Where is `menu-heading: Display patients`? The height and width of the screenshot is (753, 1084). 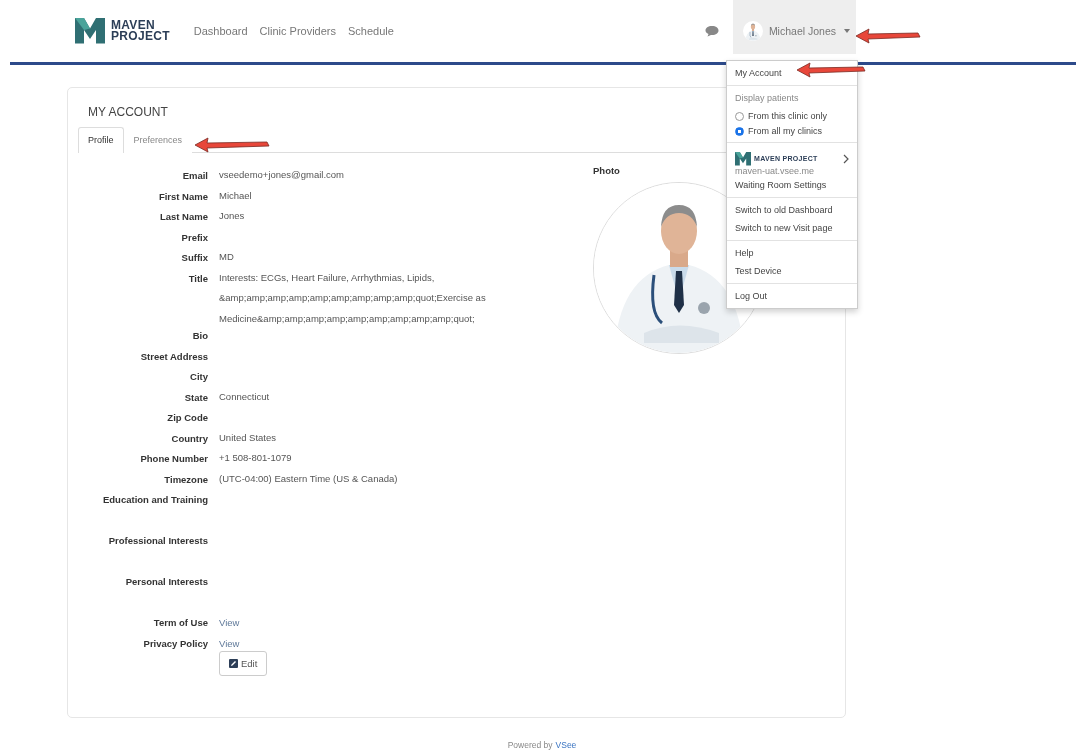 menu-heading: Display patients is located at coordinates (767, 98).